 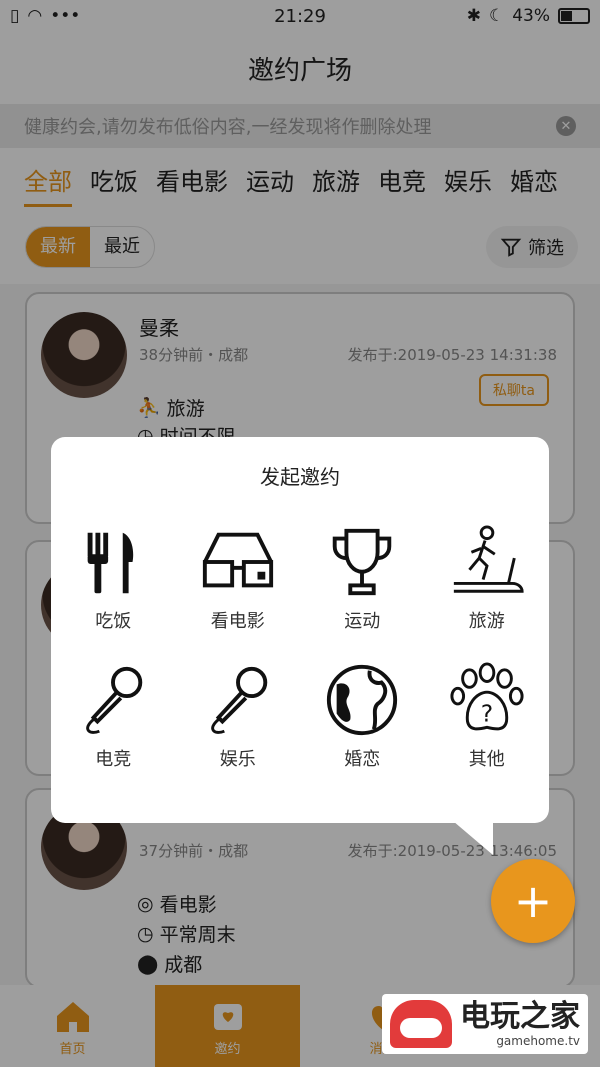 I want to click on invite-type-esports: 电竞, so click(x=113, y=716).